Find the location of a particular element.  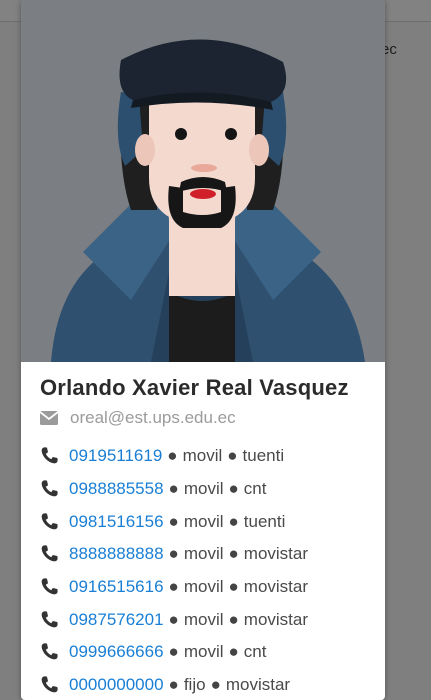

contact-name: Orlando Xavier Real Vasquez is located at coordinates (194, 387).